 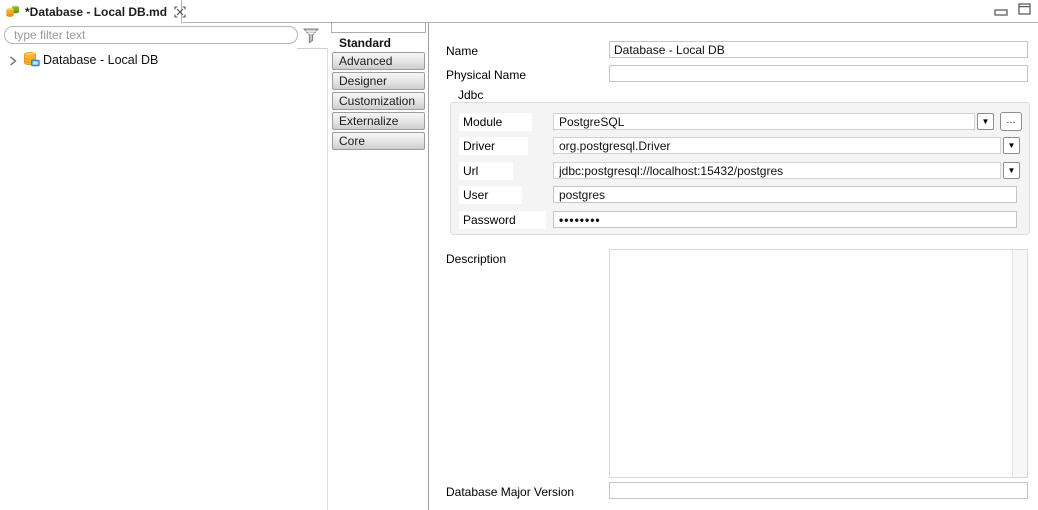 What do you see at coordinates (486, 171) in the screenshot?
I see `url-label: Url` at bounding box center [486, 171].